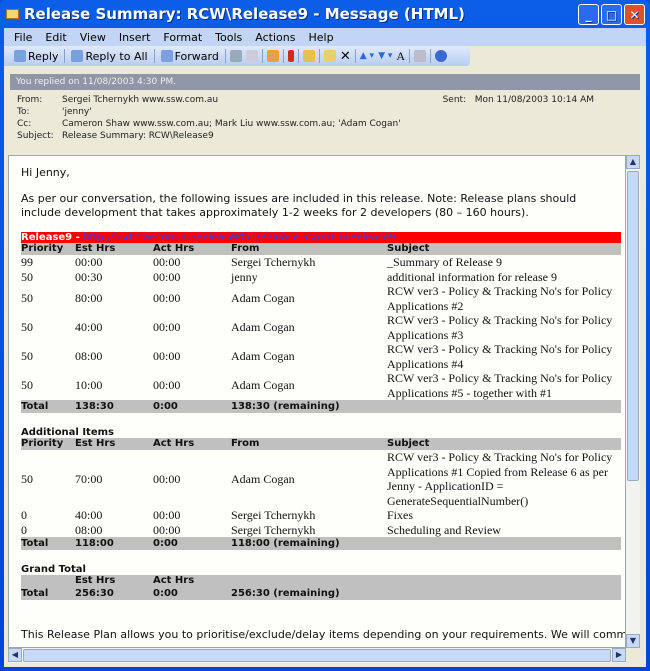  What do you see at coordinates (235, 56) in the screenshot?
I see `print-icon` at bounding box center [235, 56].